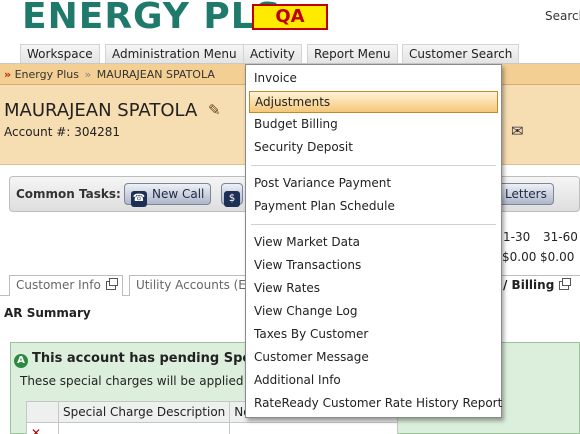 Image resolution: width=580 pixels, height=434 pixels. I want to click on menu-customer-search: Customer Search, so click(461, 53).